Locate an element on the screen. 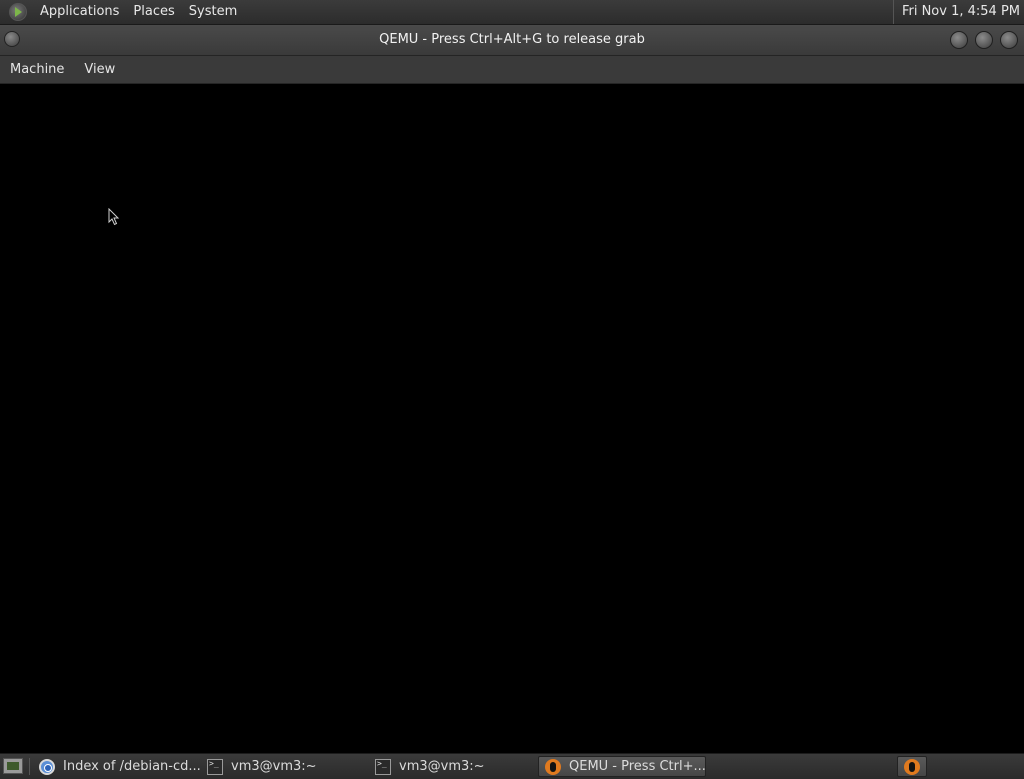  tray-qemu-button is located at coordinates (912, 766).